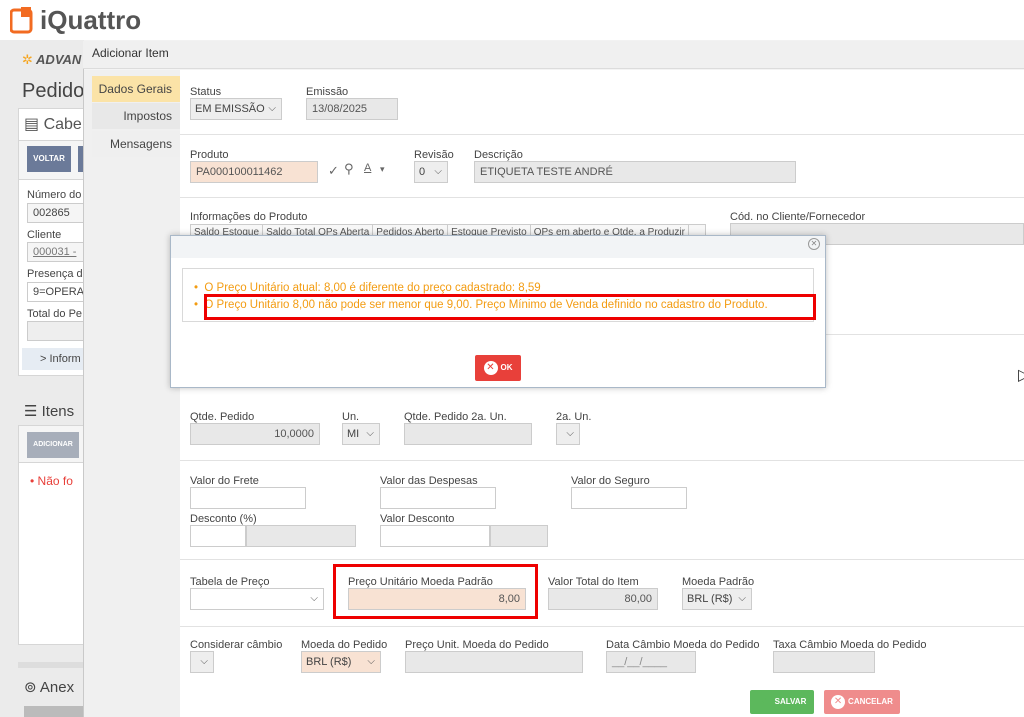 This screenshot has height=717, width=1024. What do you see at coordinates (629, 498) in the screenshot?
I see `seguro-field` at bounding box center [629, 498].